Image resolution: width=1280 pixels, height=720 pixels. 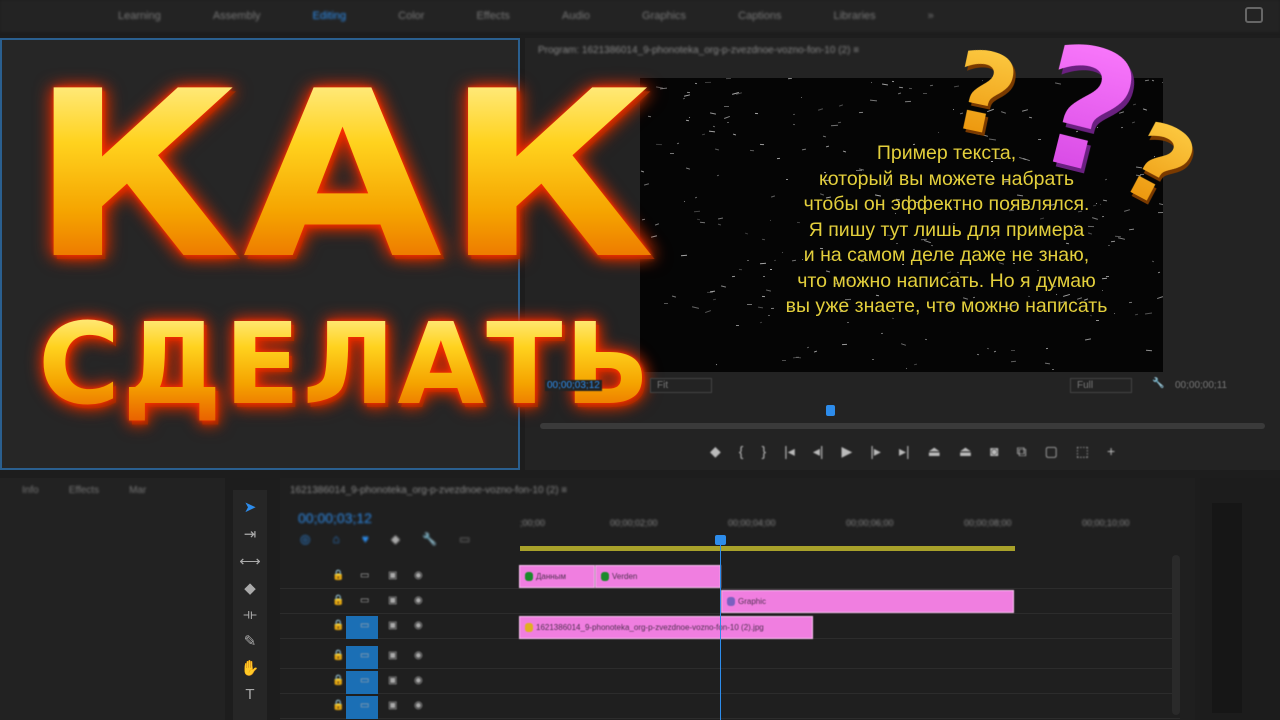 I want to click on play-icon: ▶, so click(x=847, y=451).